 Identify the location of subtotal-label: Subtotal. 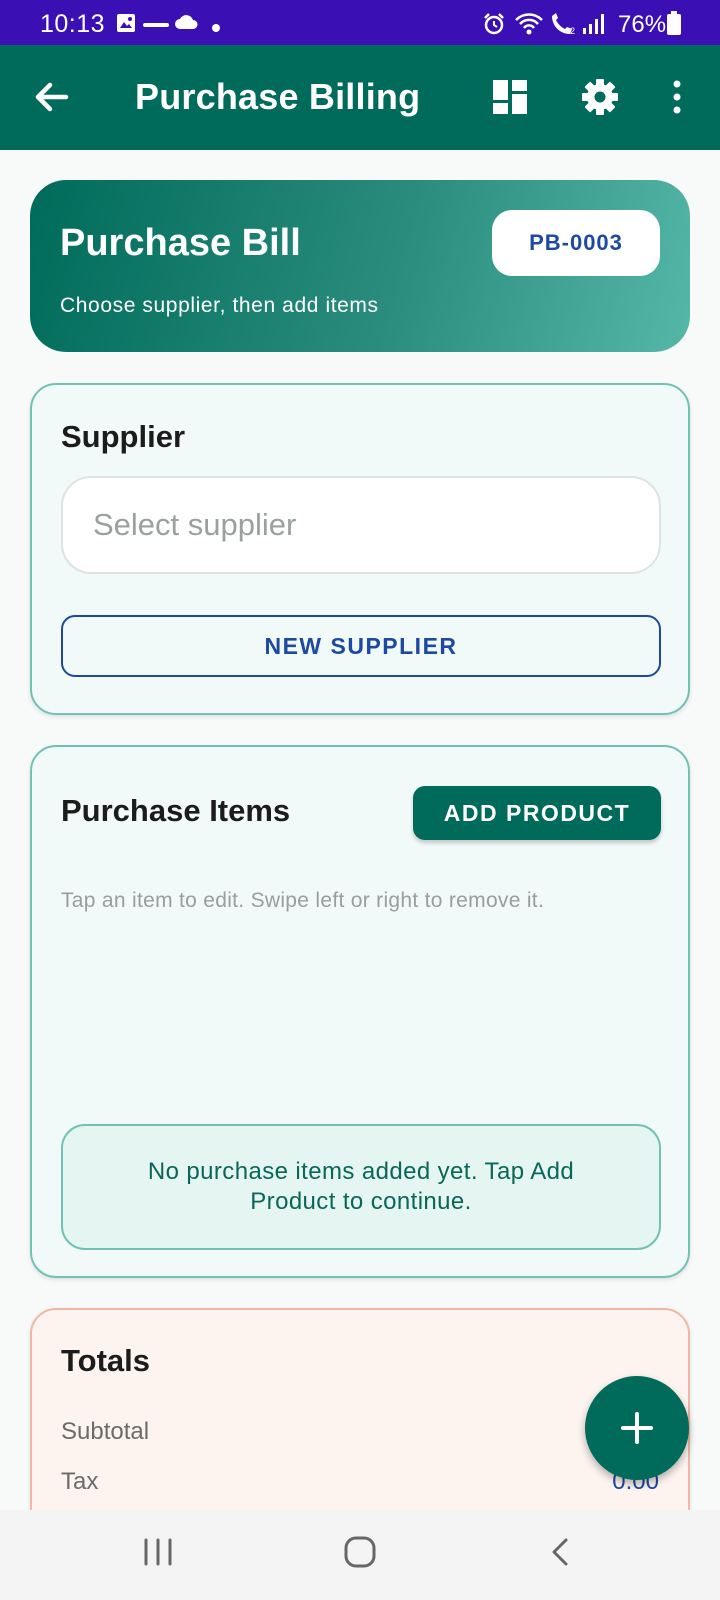
(105, 1431).